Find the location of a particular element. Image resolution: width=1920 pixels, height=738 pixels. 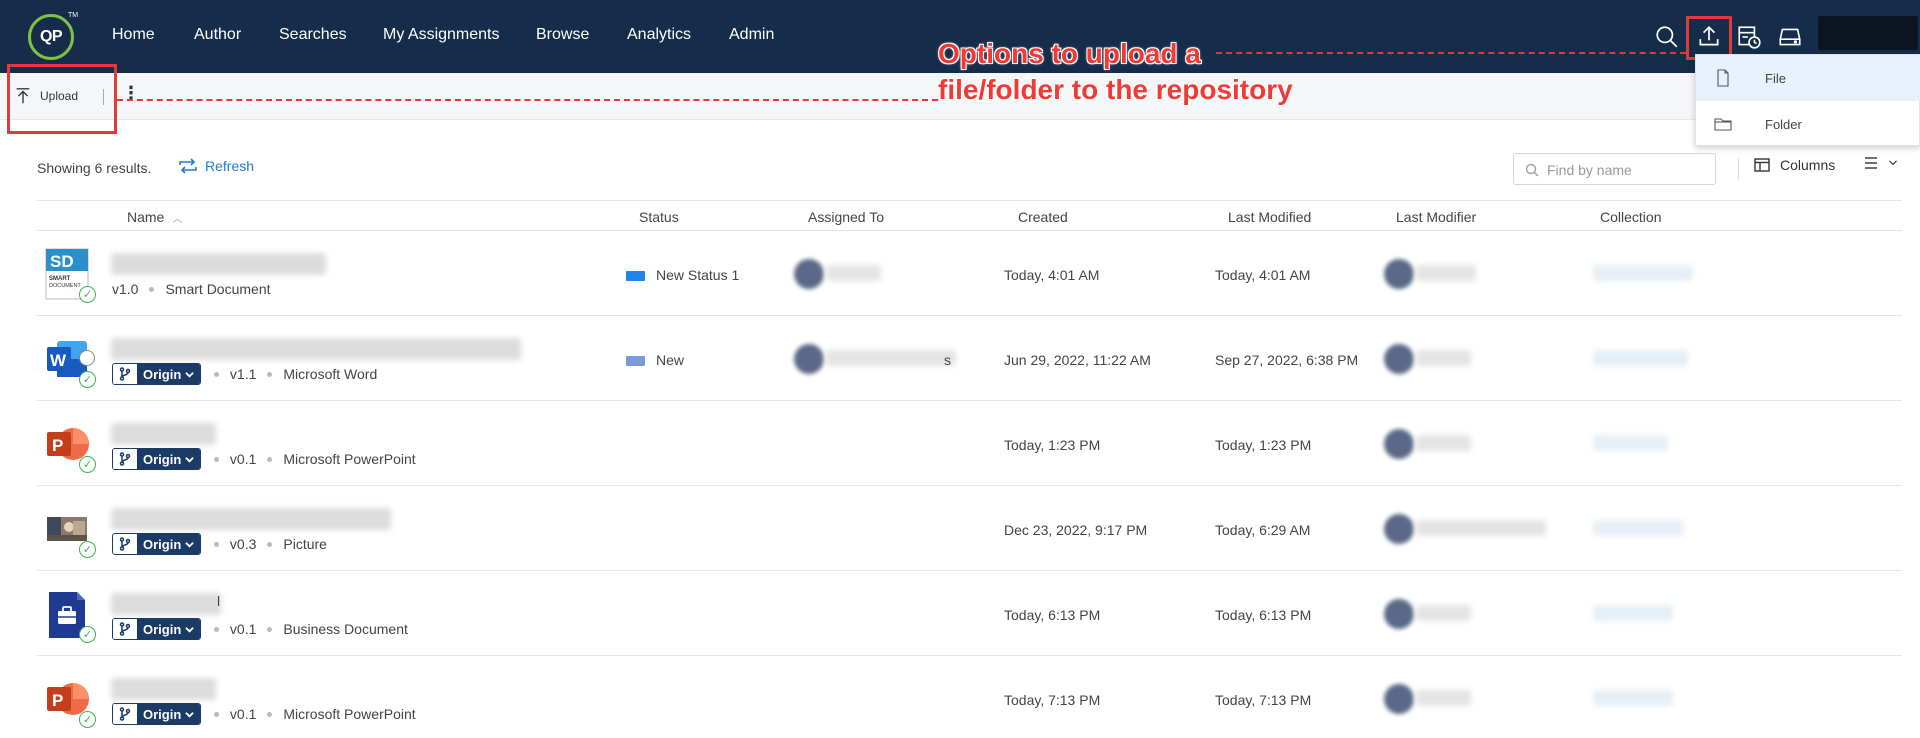

column-header-name: Name ︿ is located at coordinates (154, 217).